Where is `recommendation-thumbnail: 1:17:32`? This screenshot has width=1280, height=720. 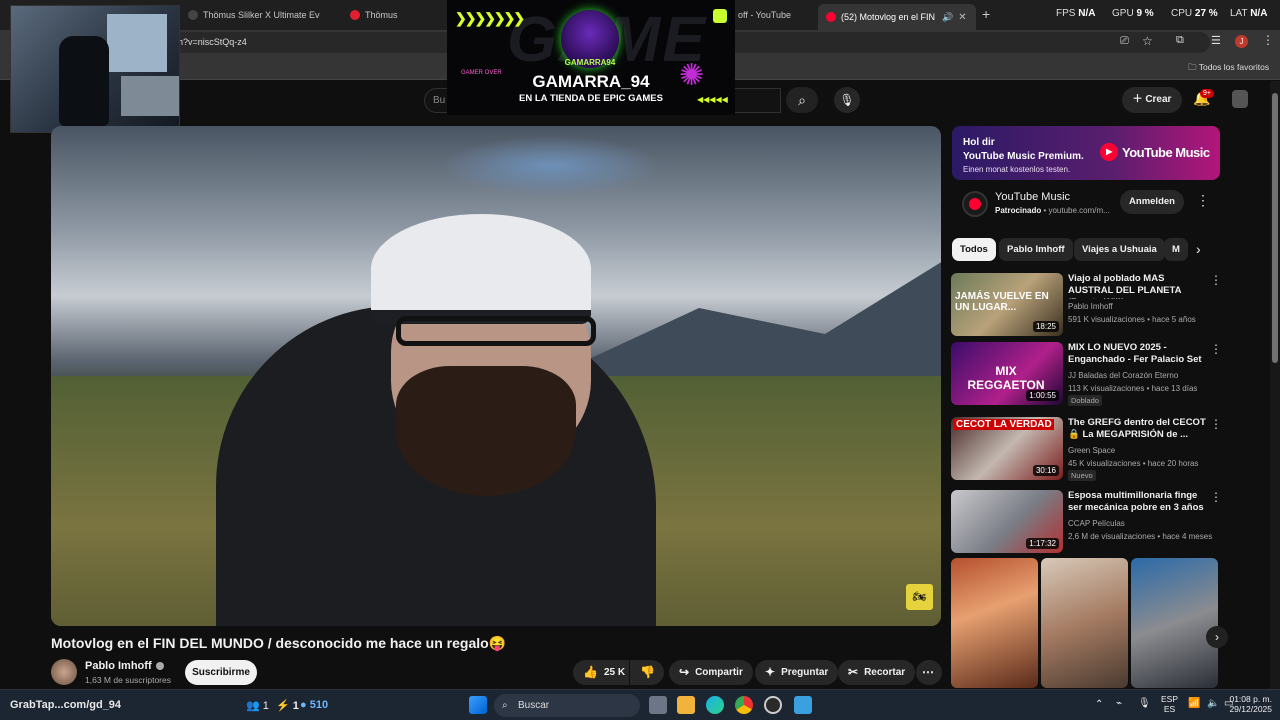
recommendation-thumbnail: 1:17:32 is located at coordinates (1007, 521).